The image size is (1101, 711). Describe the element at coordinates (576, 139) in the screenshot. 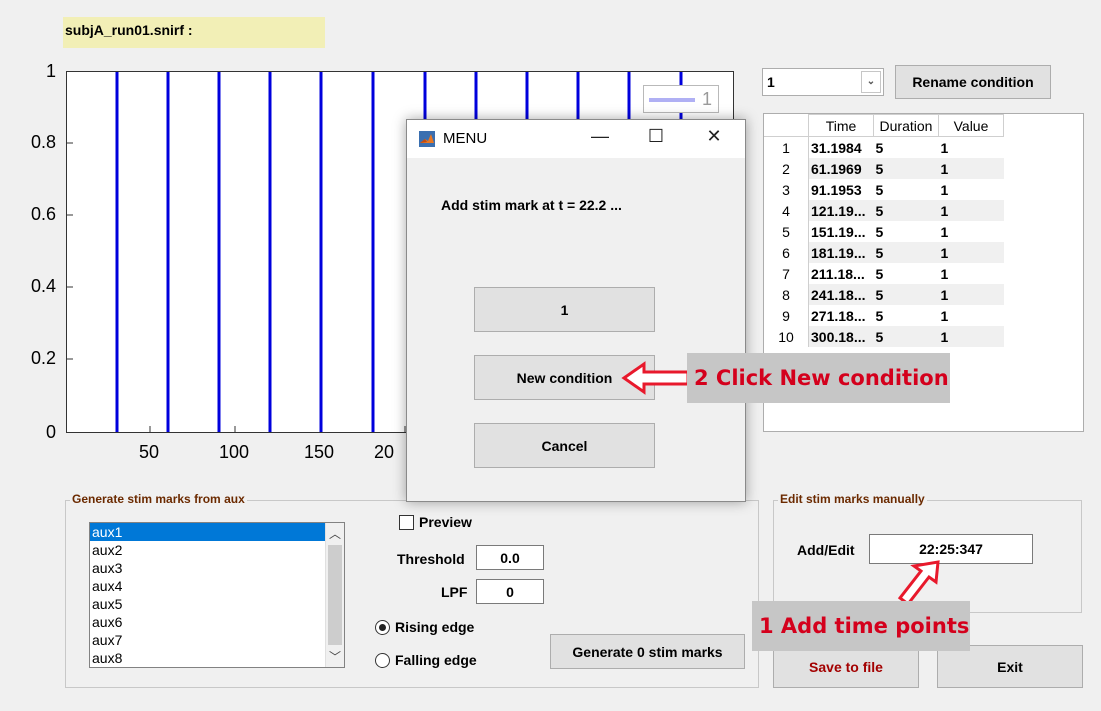

I see `dialog-titlebar: MENU — ☐ ✕` at that location.